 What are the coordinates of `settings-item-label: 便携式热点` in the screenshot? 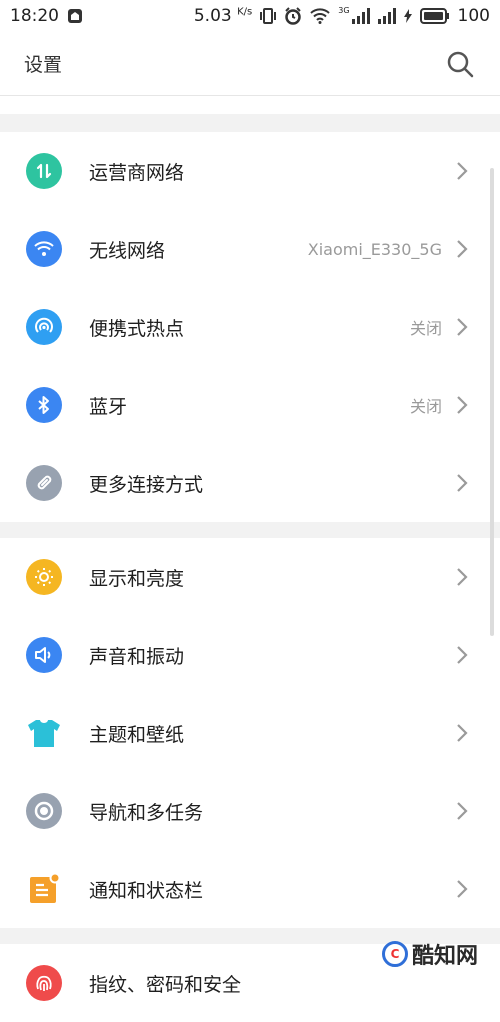 It's located at (137, 328).